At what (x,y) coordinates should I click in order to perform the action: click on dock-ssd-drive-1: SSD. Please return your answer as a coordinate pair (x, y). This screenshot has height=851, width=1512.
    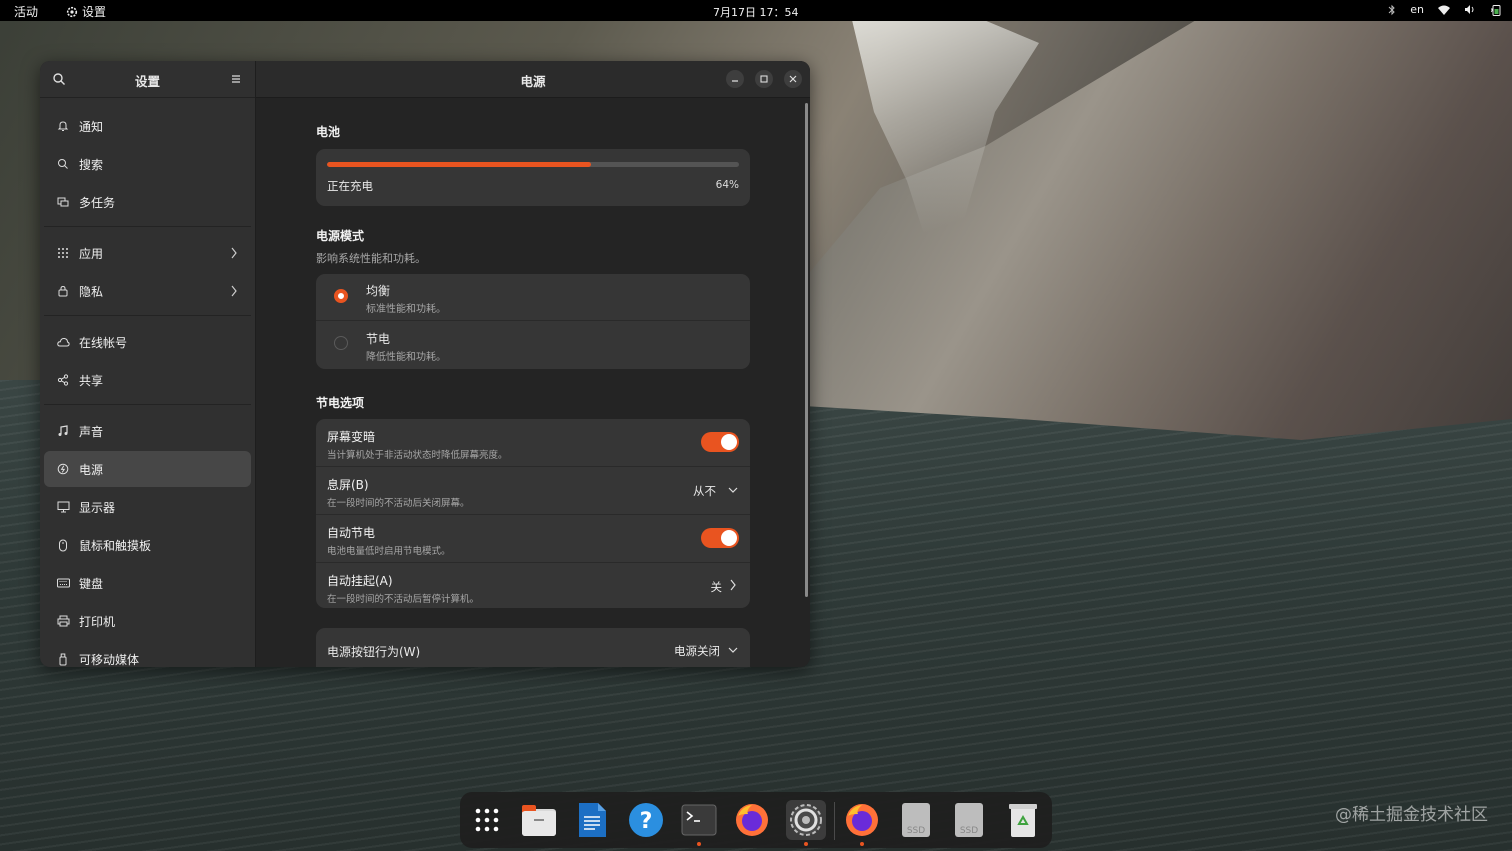
    Looking at the image, I should click on (916, 820).